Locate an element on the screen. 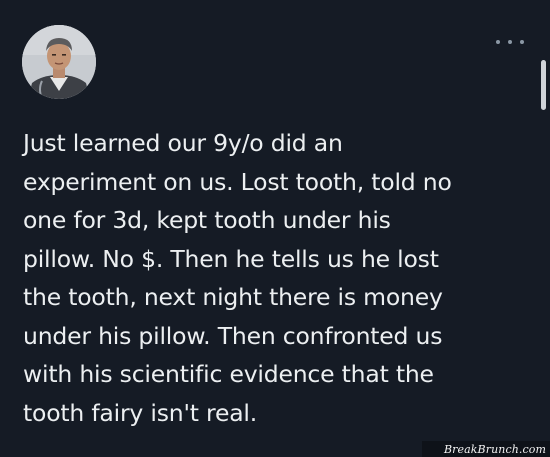  tweet-text-line: one for 3d, kept tooth under his is located at coordinates (207, 220).